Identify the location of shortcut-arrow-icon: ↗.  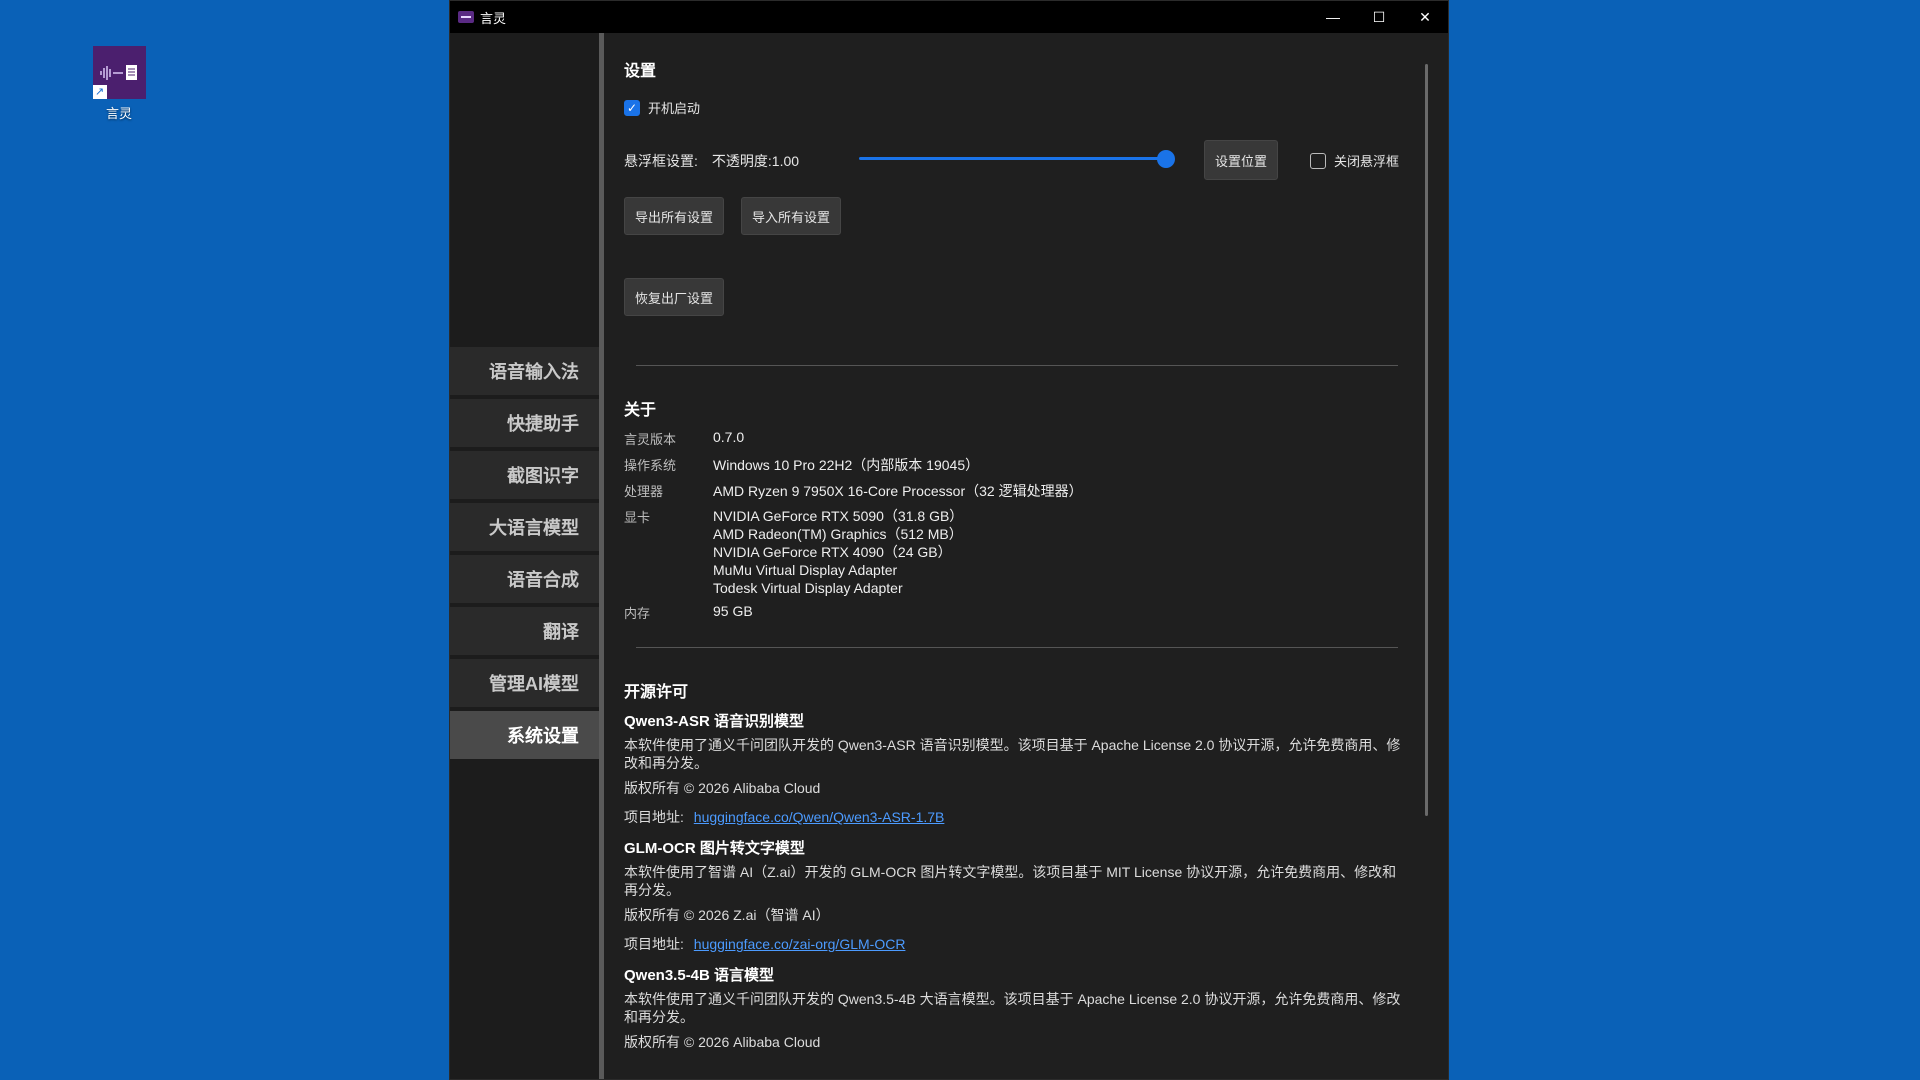
(99, 92).